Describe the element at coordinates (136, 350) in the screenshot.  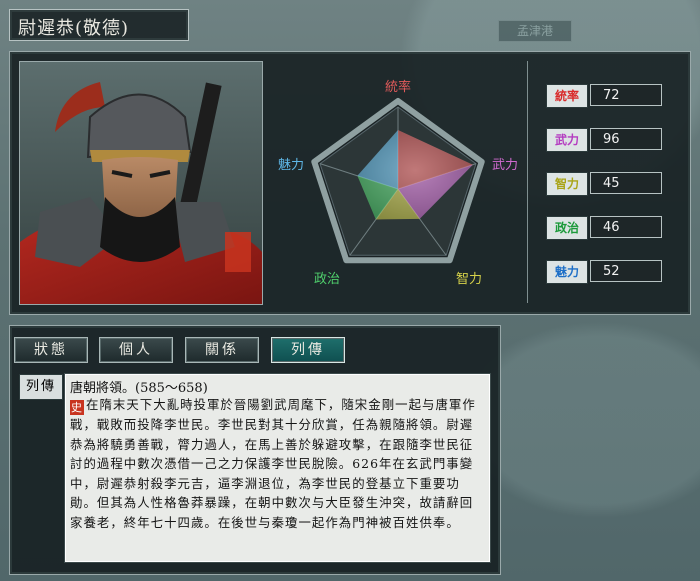
I see `tab-personal: 個人` at that location.